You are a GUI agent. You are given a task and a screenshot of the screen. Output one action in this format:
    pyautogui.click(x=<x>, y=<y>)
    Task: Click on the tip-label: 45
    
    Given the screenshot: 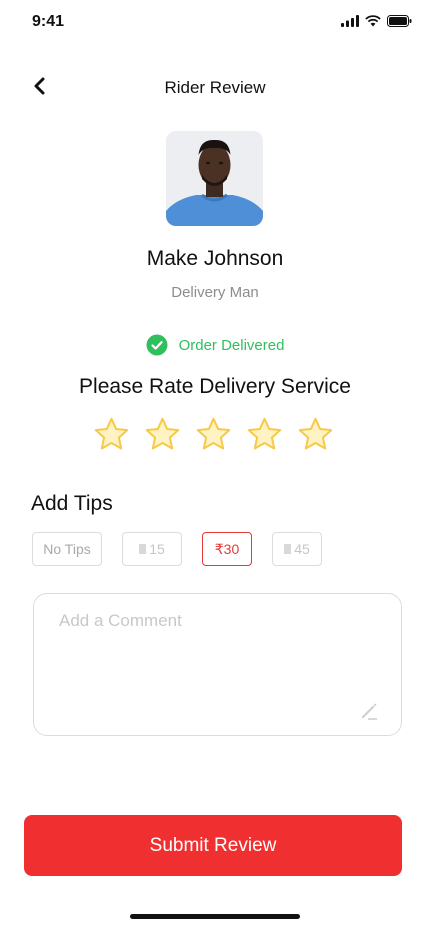 What is the action you would take?
    pyautogui.click(x=302, y=549)
    